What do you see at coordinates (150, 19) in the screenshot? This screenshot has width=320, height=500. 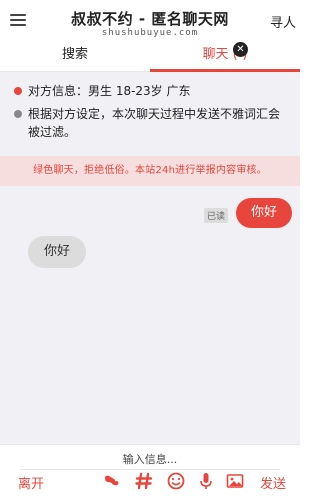 I see `app-title: 叔叔不约 - 匿名聊天网` at bounding box center [150, 19].